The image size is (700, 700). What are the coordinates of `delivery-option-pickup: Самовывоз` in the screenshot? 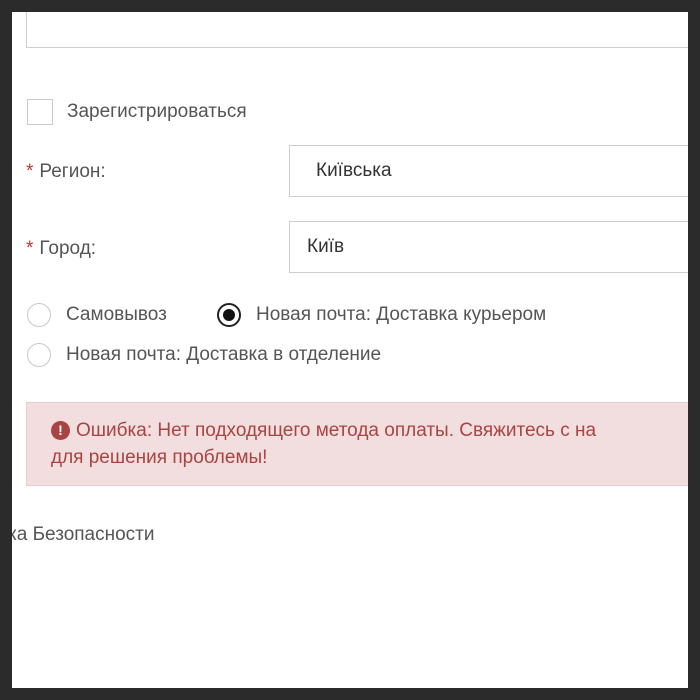 It's located at (97, 315).